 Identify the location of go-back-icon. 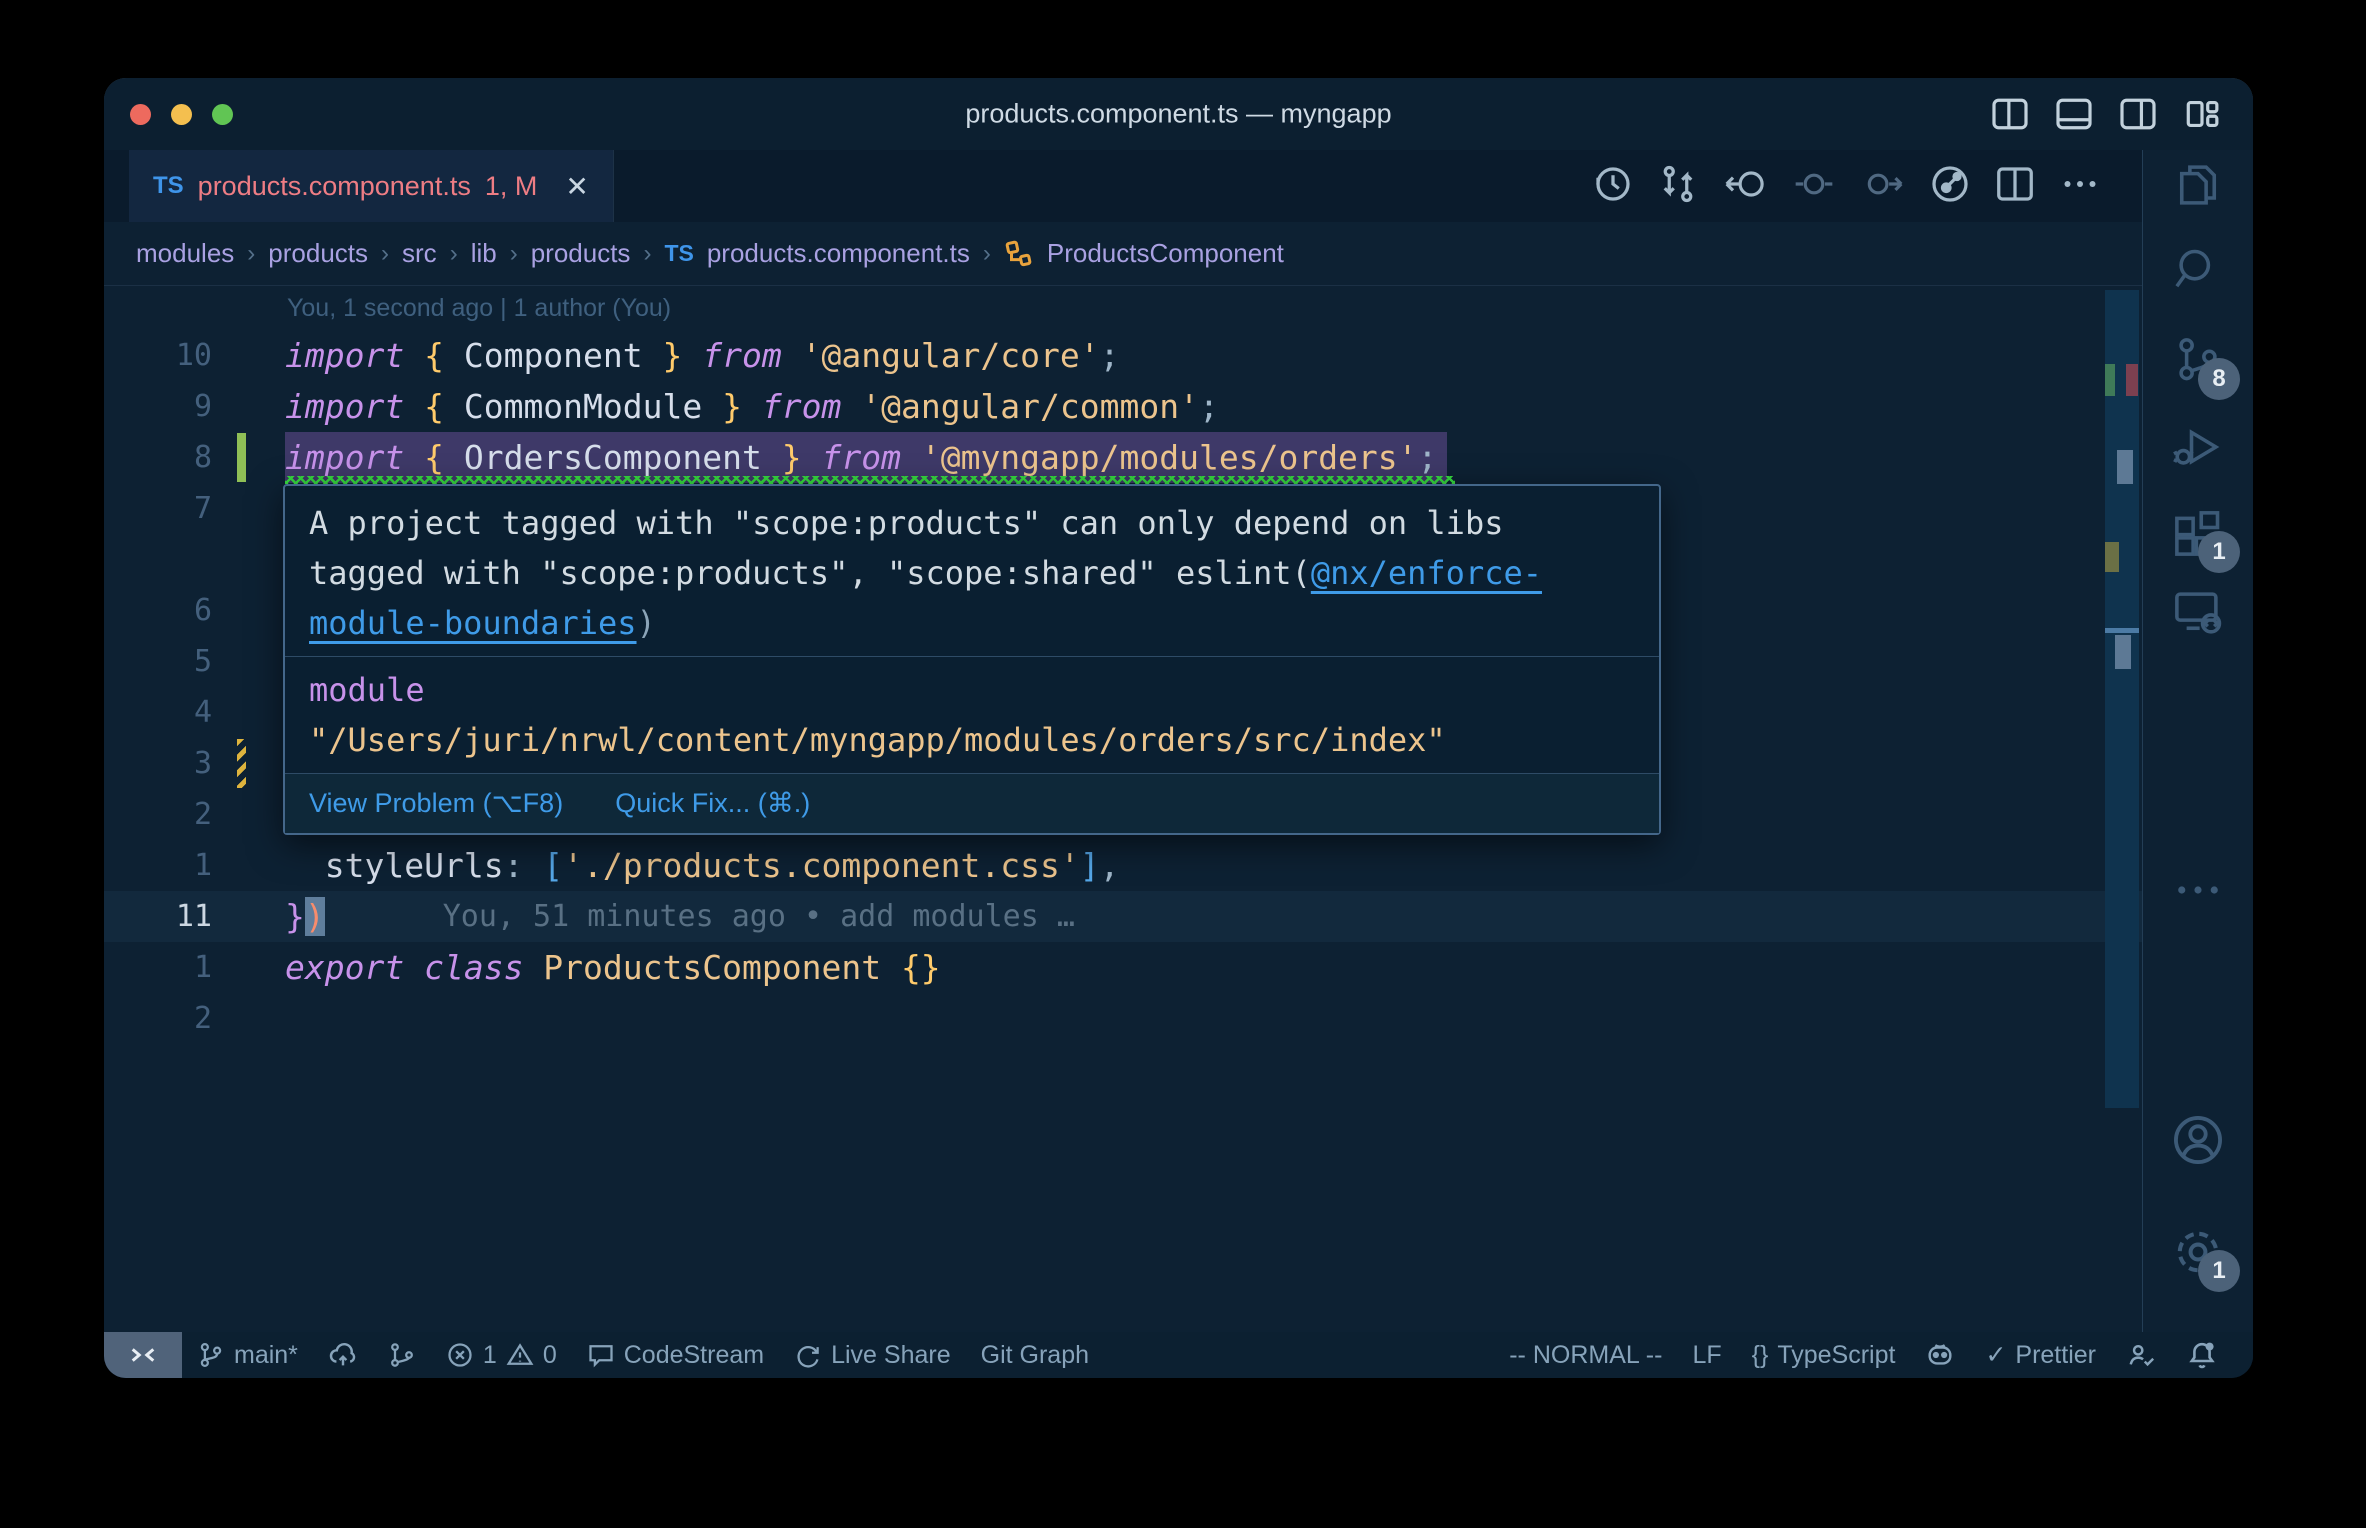
(1745, 186).